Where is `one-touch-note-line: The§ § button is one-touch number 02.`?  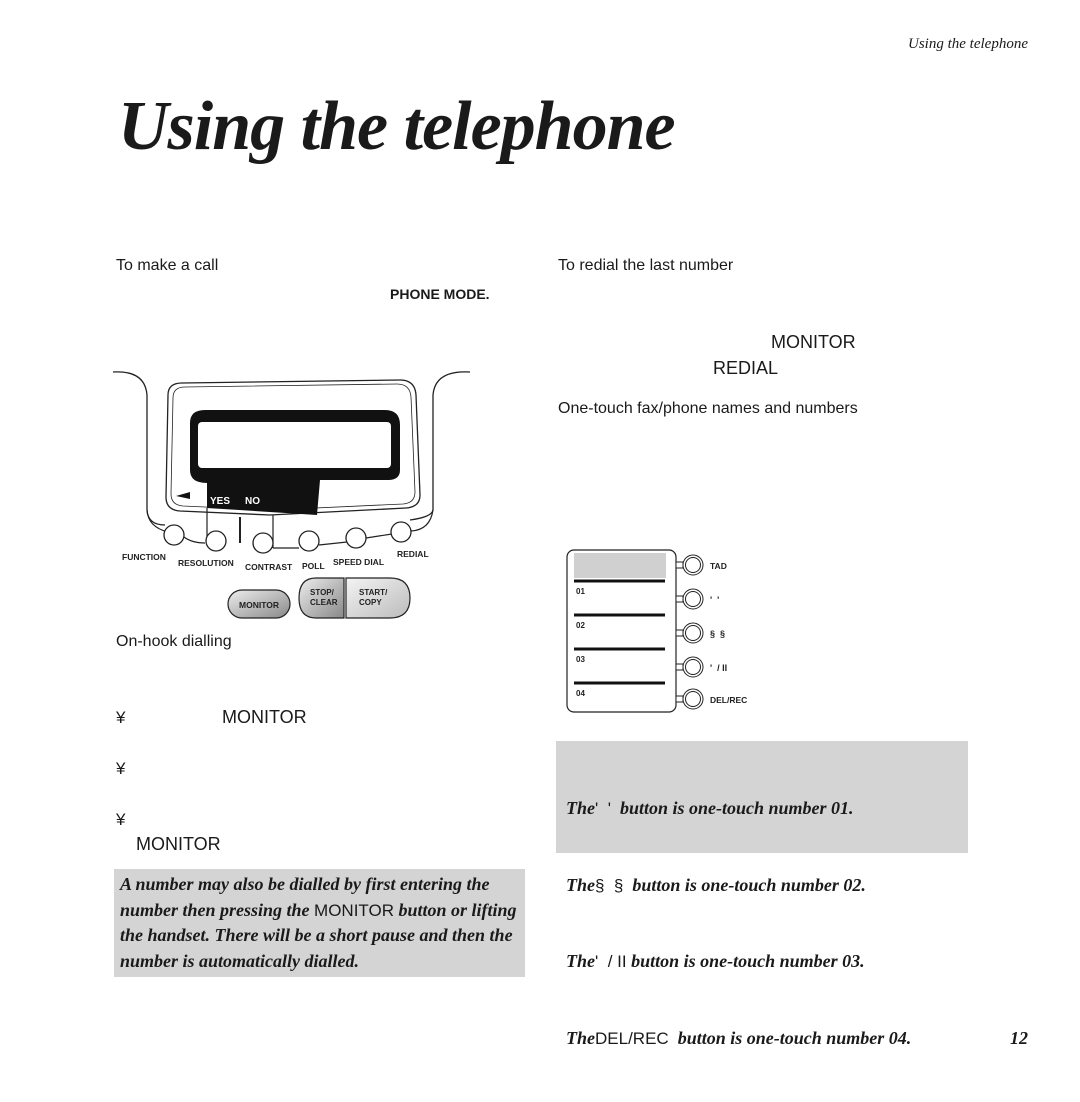
one-touch-note-line: The§ § button is one-touch number 02. is located at coordinates (716, 884).